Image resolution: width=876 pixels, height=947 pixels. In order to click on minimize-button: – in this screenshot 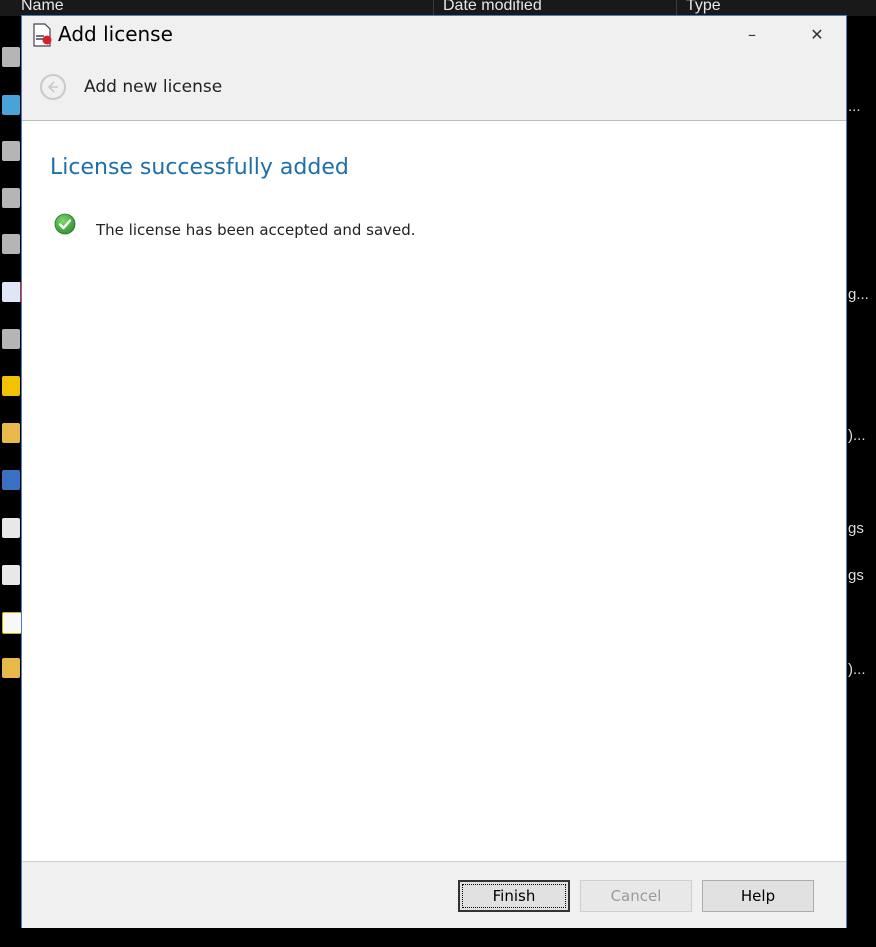, I will do `click(752, 34)`.